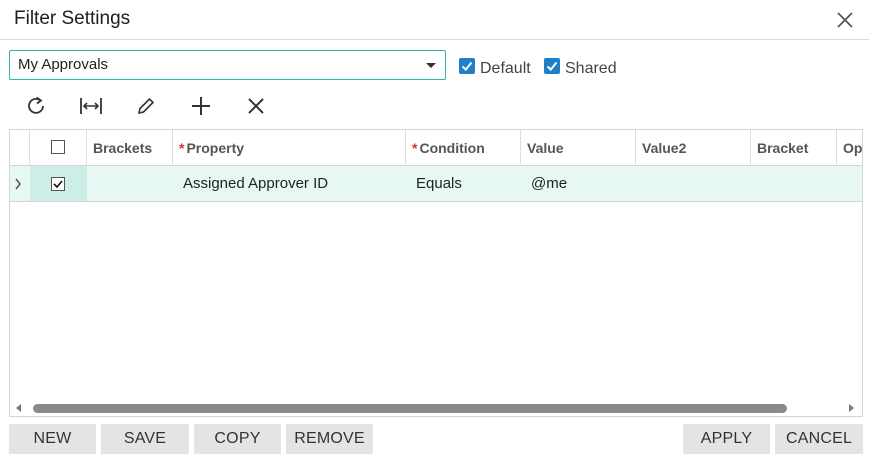 The width and height of the screenshot is (869, 460). Describe the element at coordinates (797, 183) in the screenshot. I see `cell-bracket` at that location.